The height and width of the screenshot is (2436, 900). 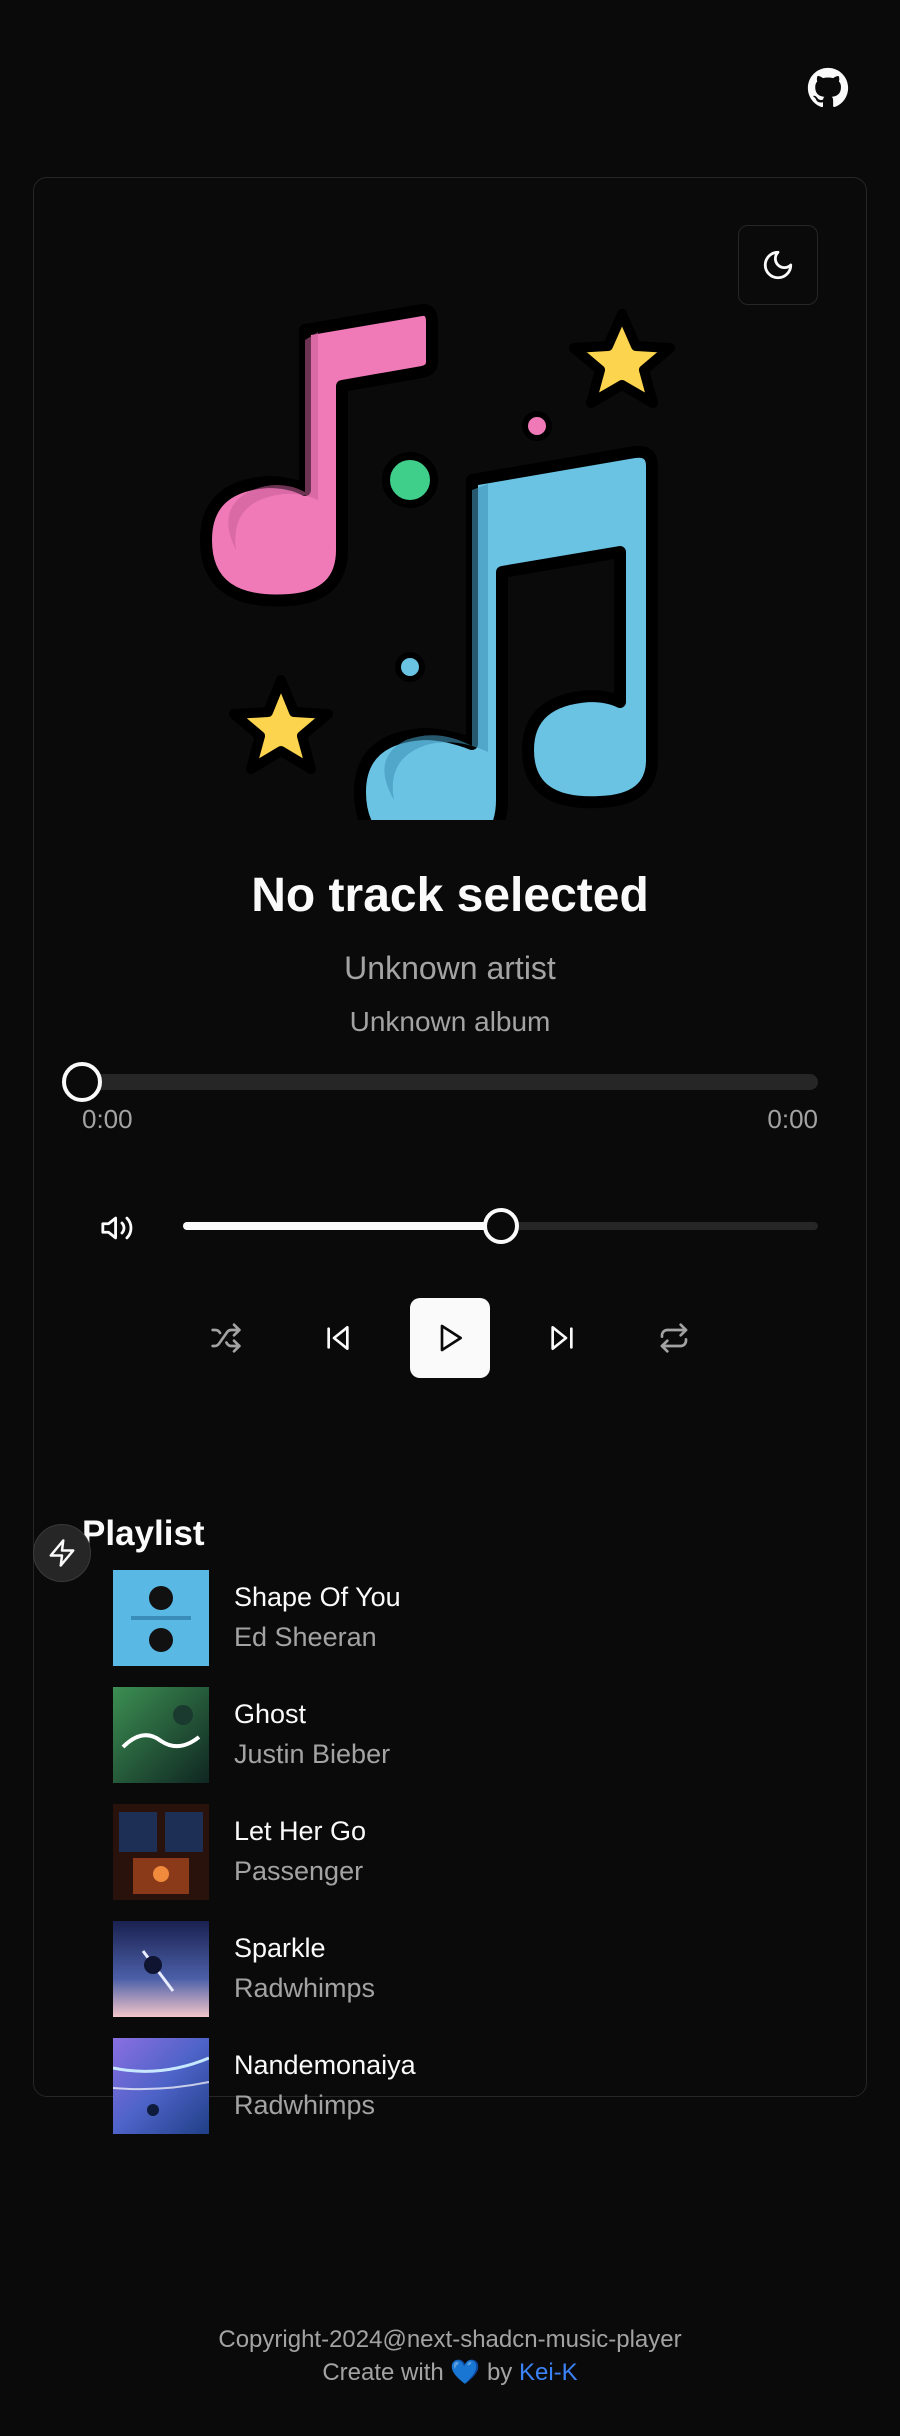 I want to click on moon-icon, so click(x=778, y=265).